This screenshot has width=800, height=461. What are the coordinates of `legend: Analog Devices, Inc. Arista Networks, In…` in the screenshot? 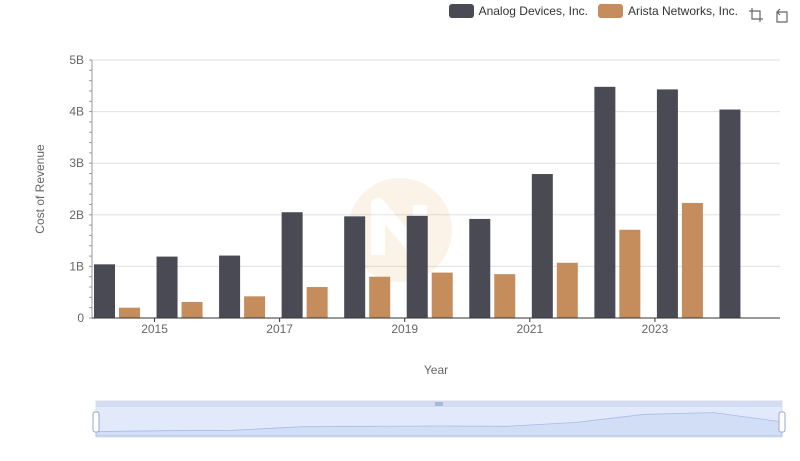 It's located at (593, 11).